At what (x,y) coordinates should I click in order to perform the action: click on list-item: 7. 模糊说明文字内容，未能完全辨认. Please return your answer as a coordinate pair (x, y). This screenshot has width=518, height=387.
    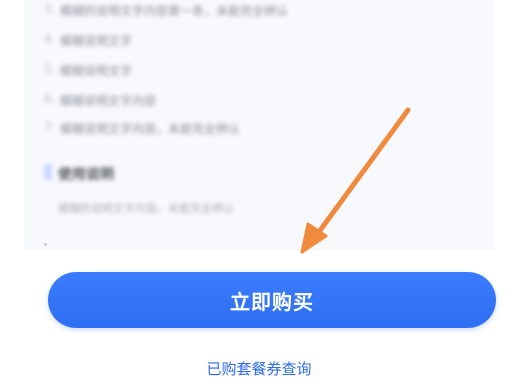
    Looking at the image, I should click on (142, 129).